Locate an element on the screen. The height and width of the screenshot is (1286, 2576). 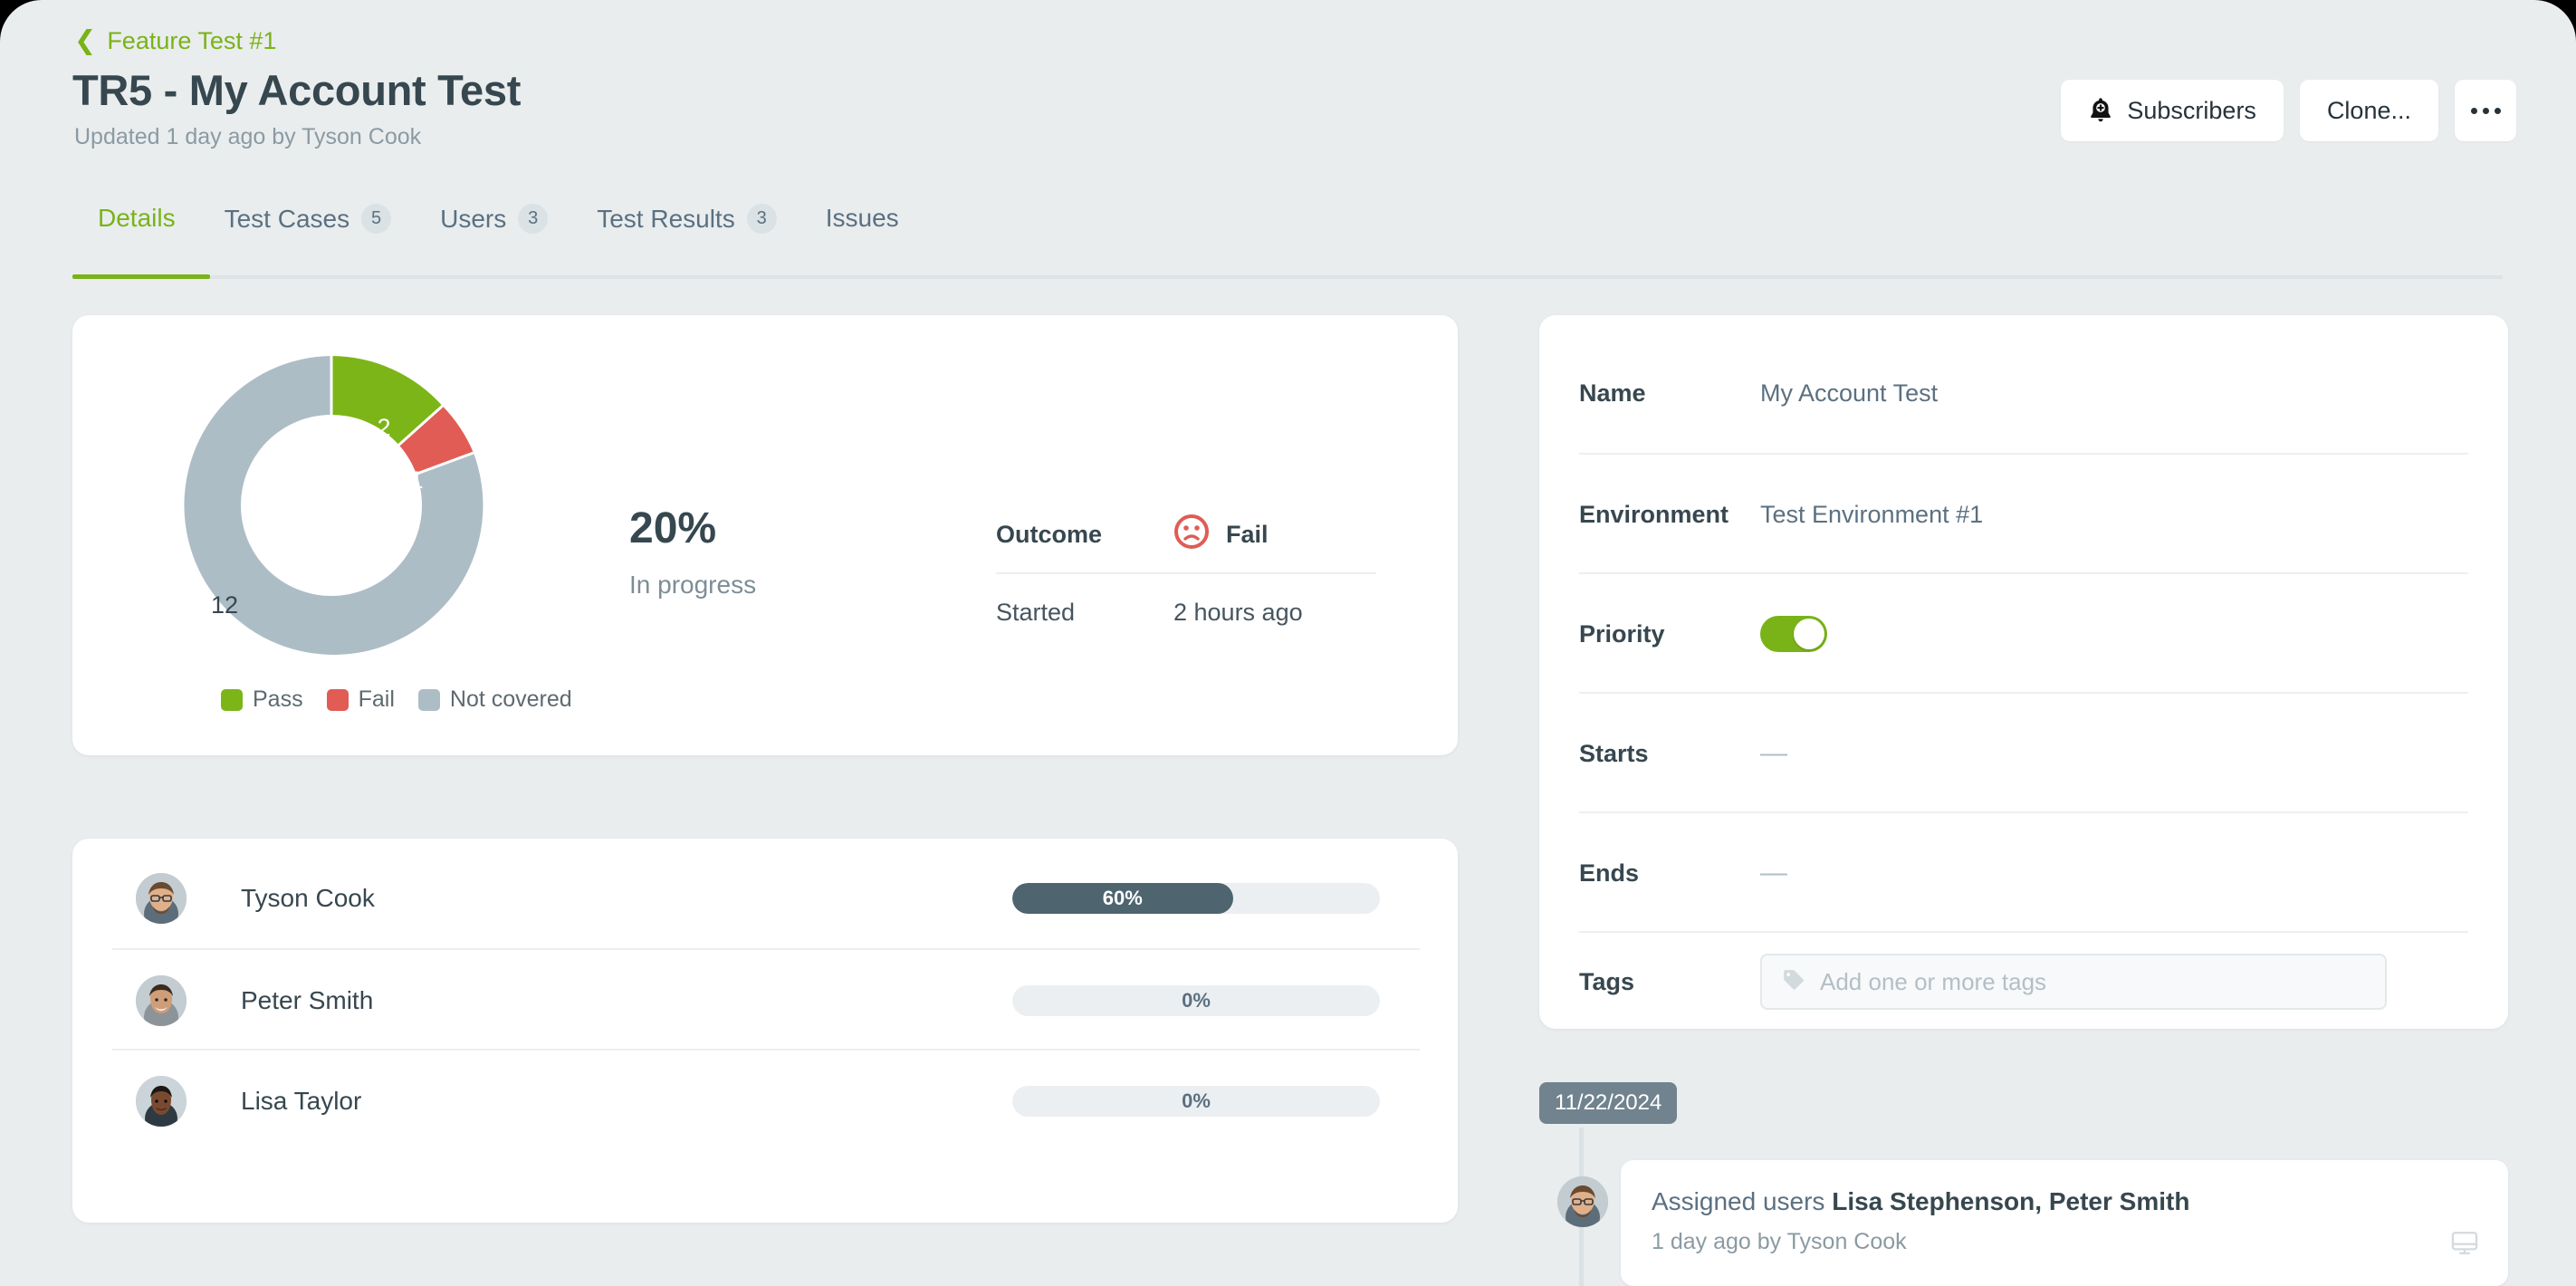
tab-label: Test Results is located at coordinates (666, 219).